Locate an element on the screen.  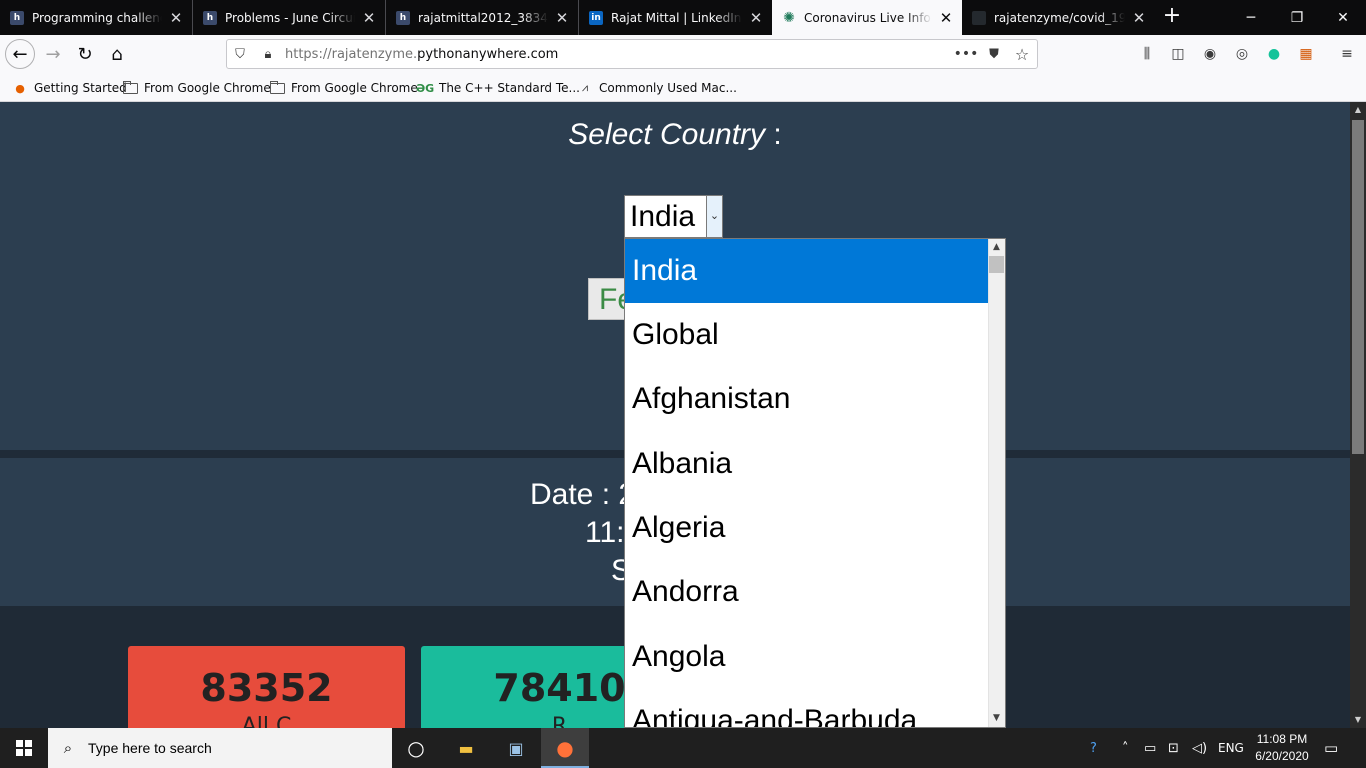
restore-button: ❐ is located at coordinates (1297, 17).